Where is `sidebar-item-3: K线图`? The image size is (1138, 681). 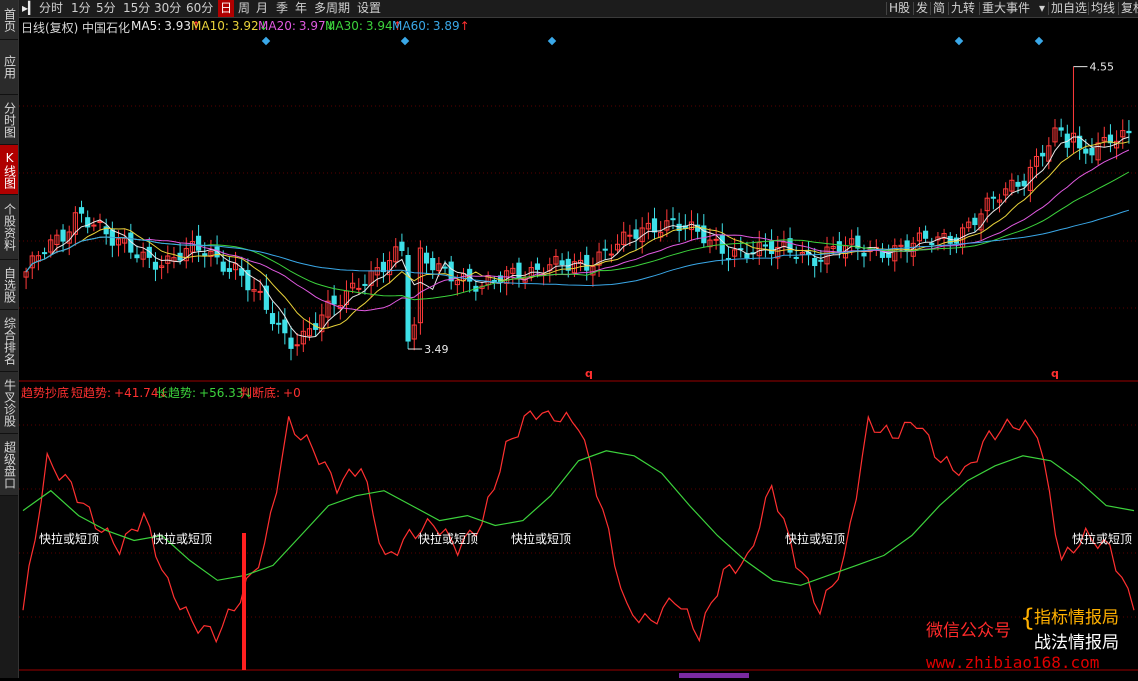 sidebar-item-3: K线图 is located at coordinates (9, 170).